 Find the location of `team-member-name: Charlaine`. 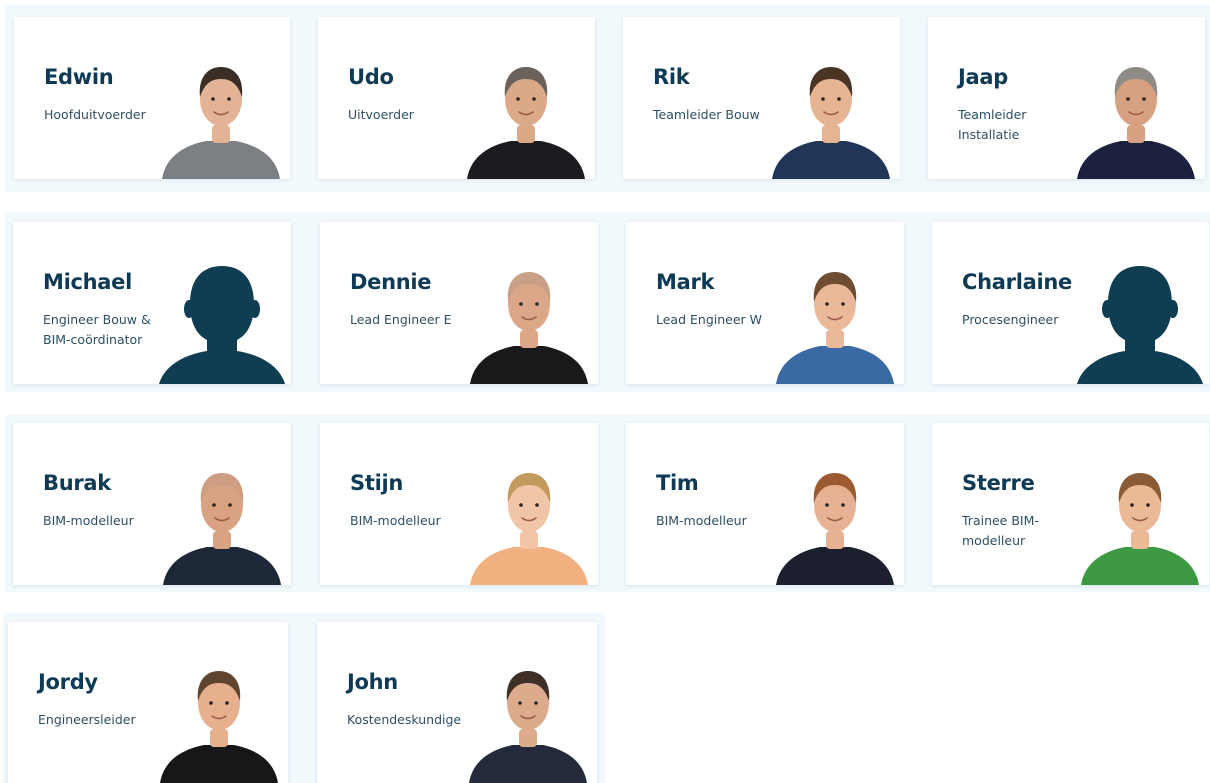

team-member-name: Charlaine is located at coordinates (1017, 282).